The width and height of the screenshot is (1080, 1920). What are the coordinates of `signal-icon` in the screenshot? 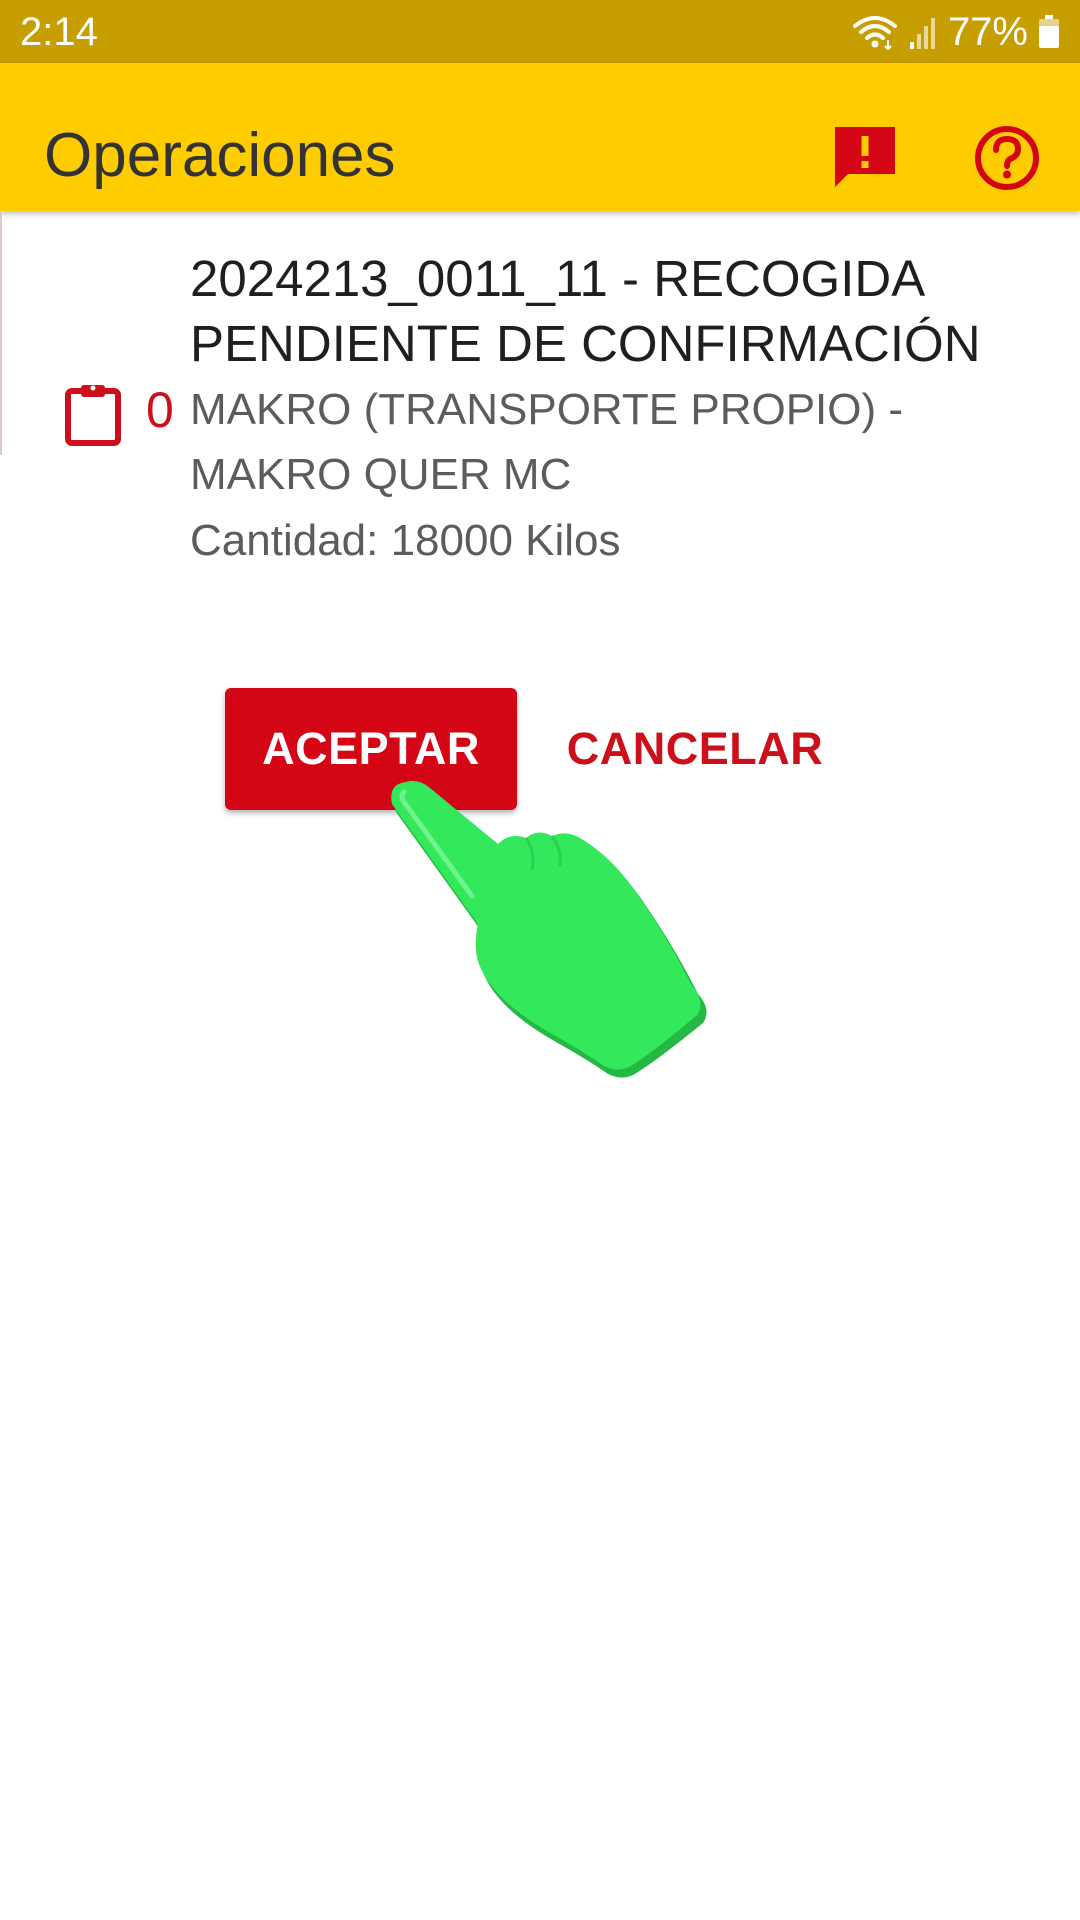 It's located at (922, 33).